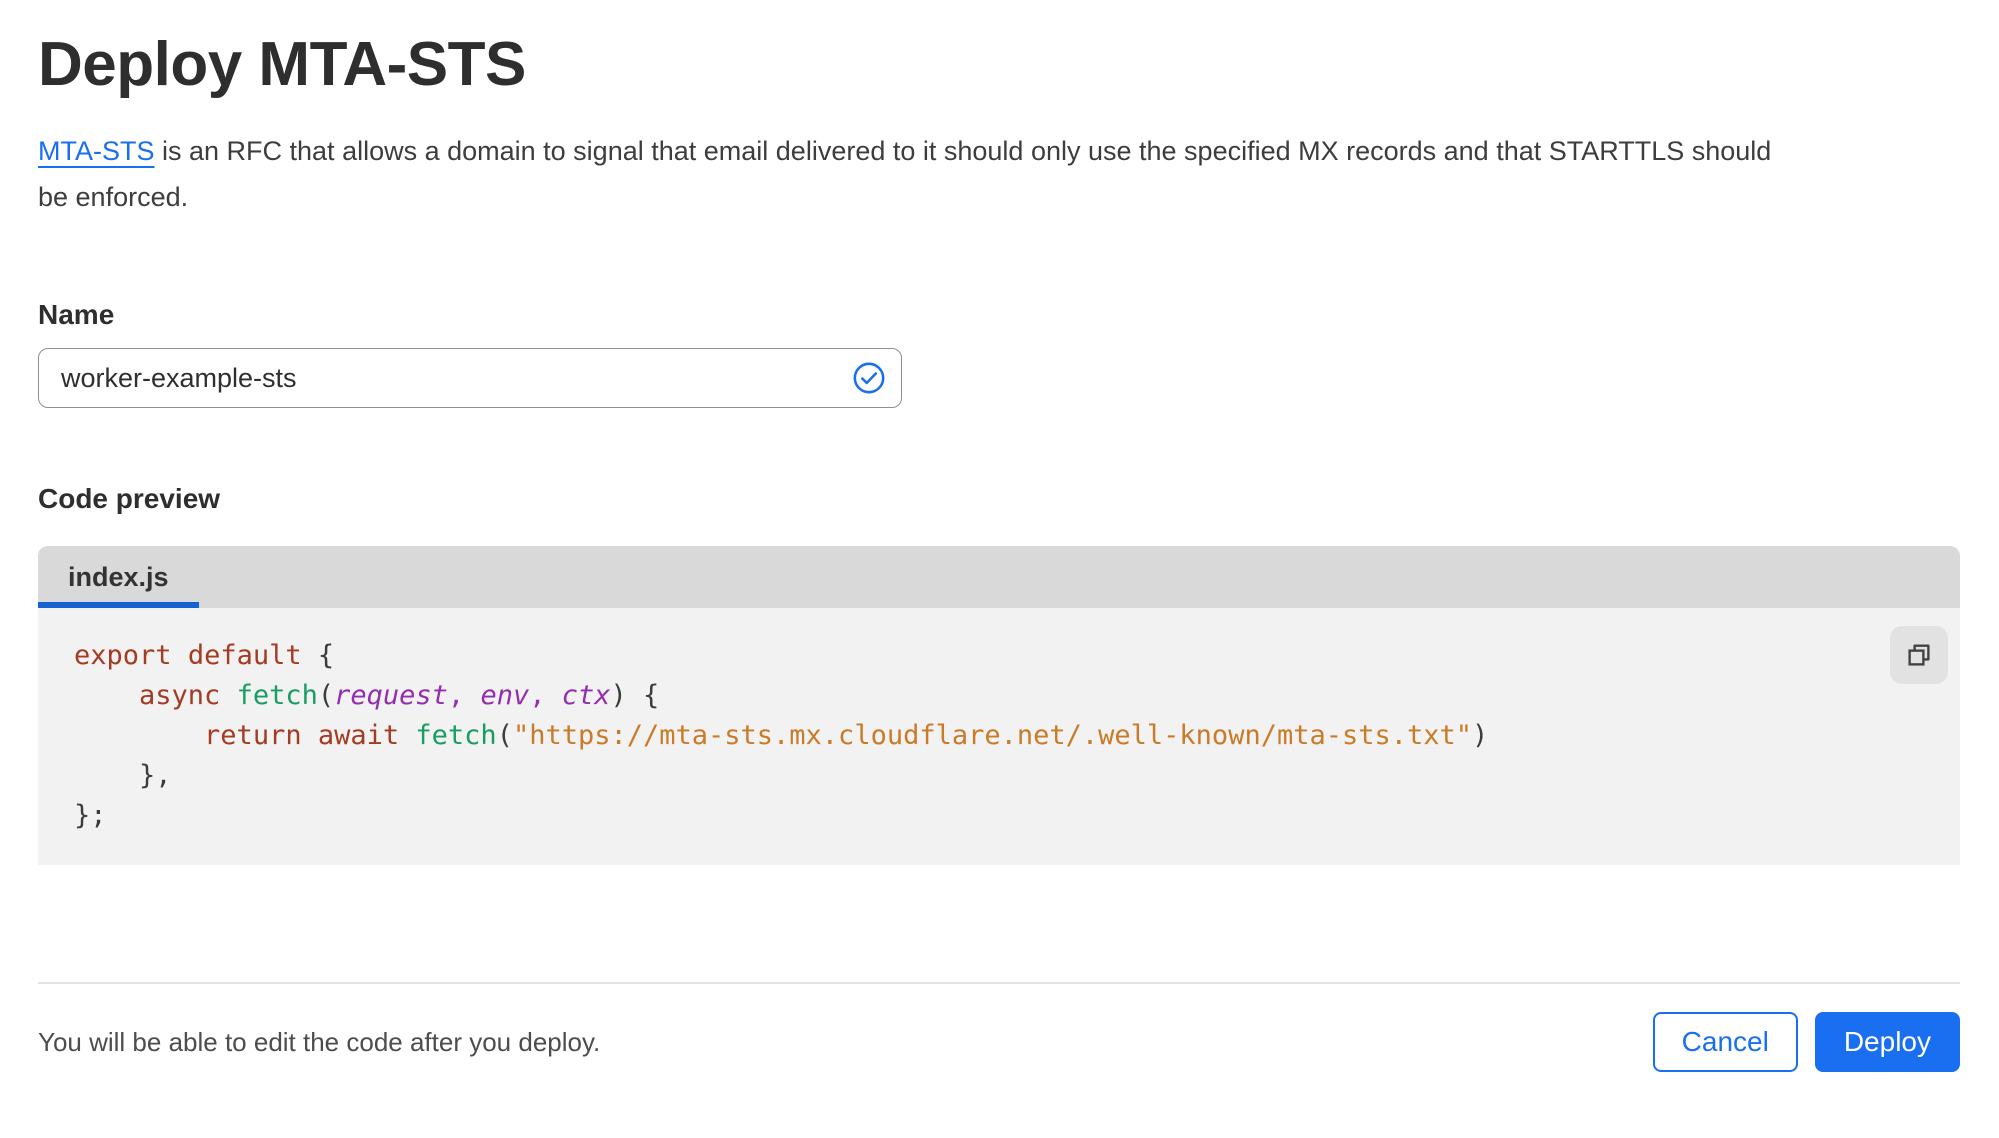  What do you see at coordinates (282, 64) in the screenshot?
I see `page-title: Deploy MTA-STS` at bounding box center [282, 64].